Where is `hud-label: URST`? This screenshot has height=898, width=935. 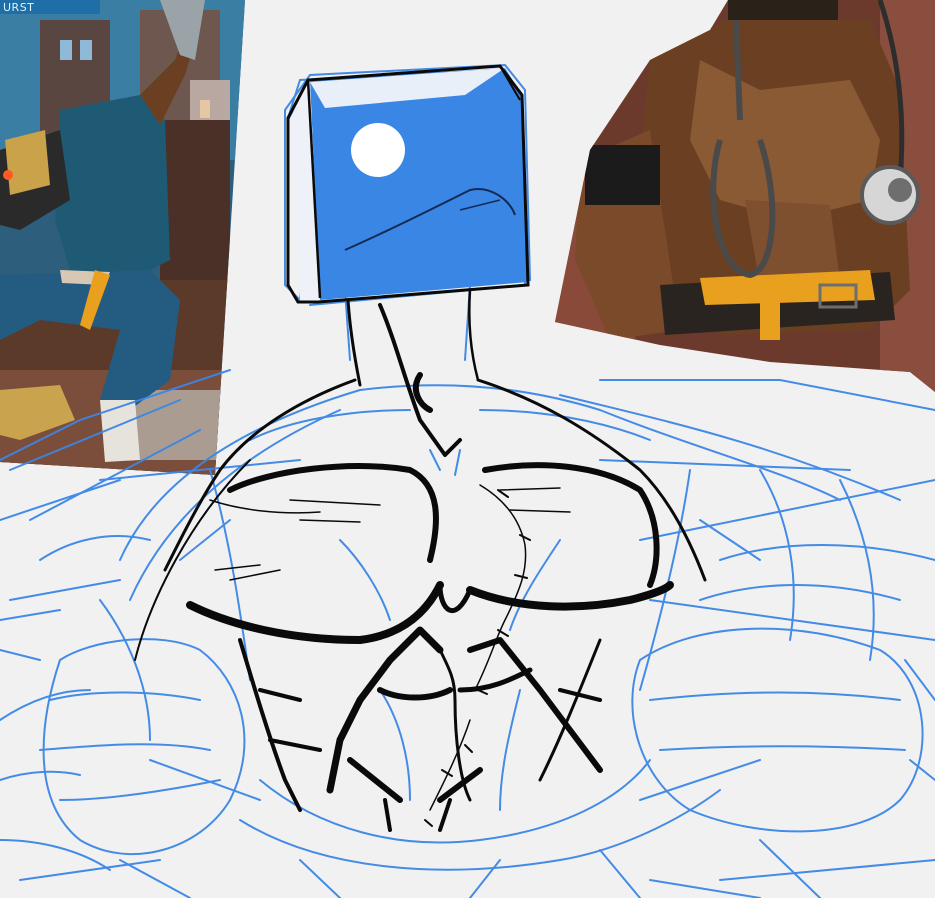
hud-label: URST is located at coordinates (18, 7).